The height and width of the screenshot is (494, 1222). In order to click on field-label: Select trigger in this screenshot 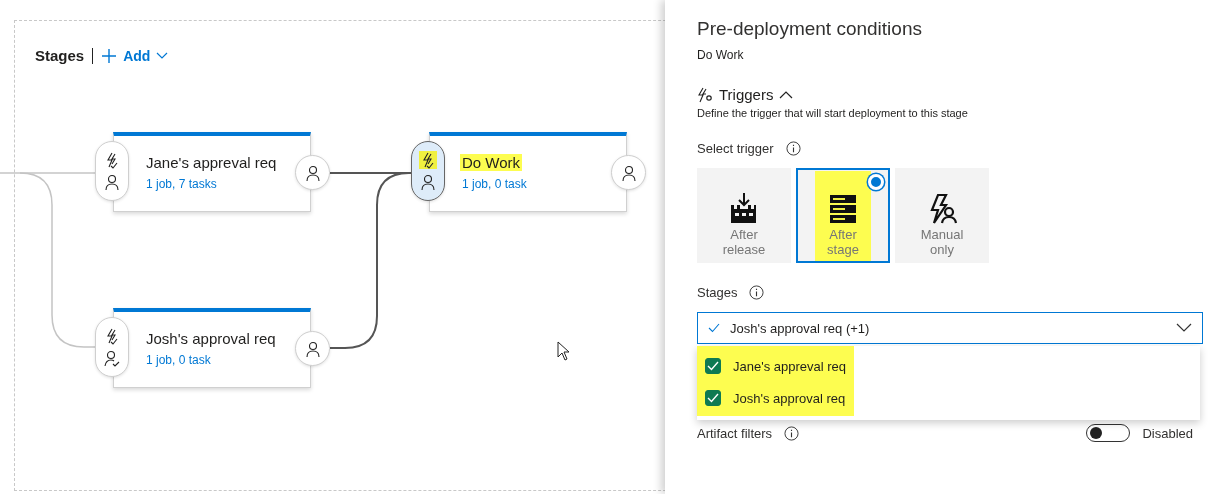, I will do `click(735, 148)`.